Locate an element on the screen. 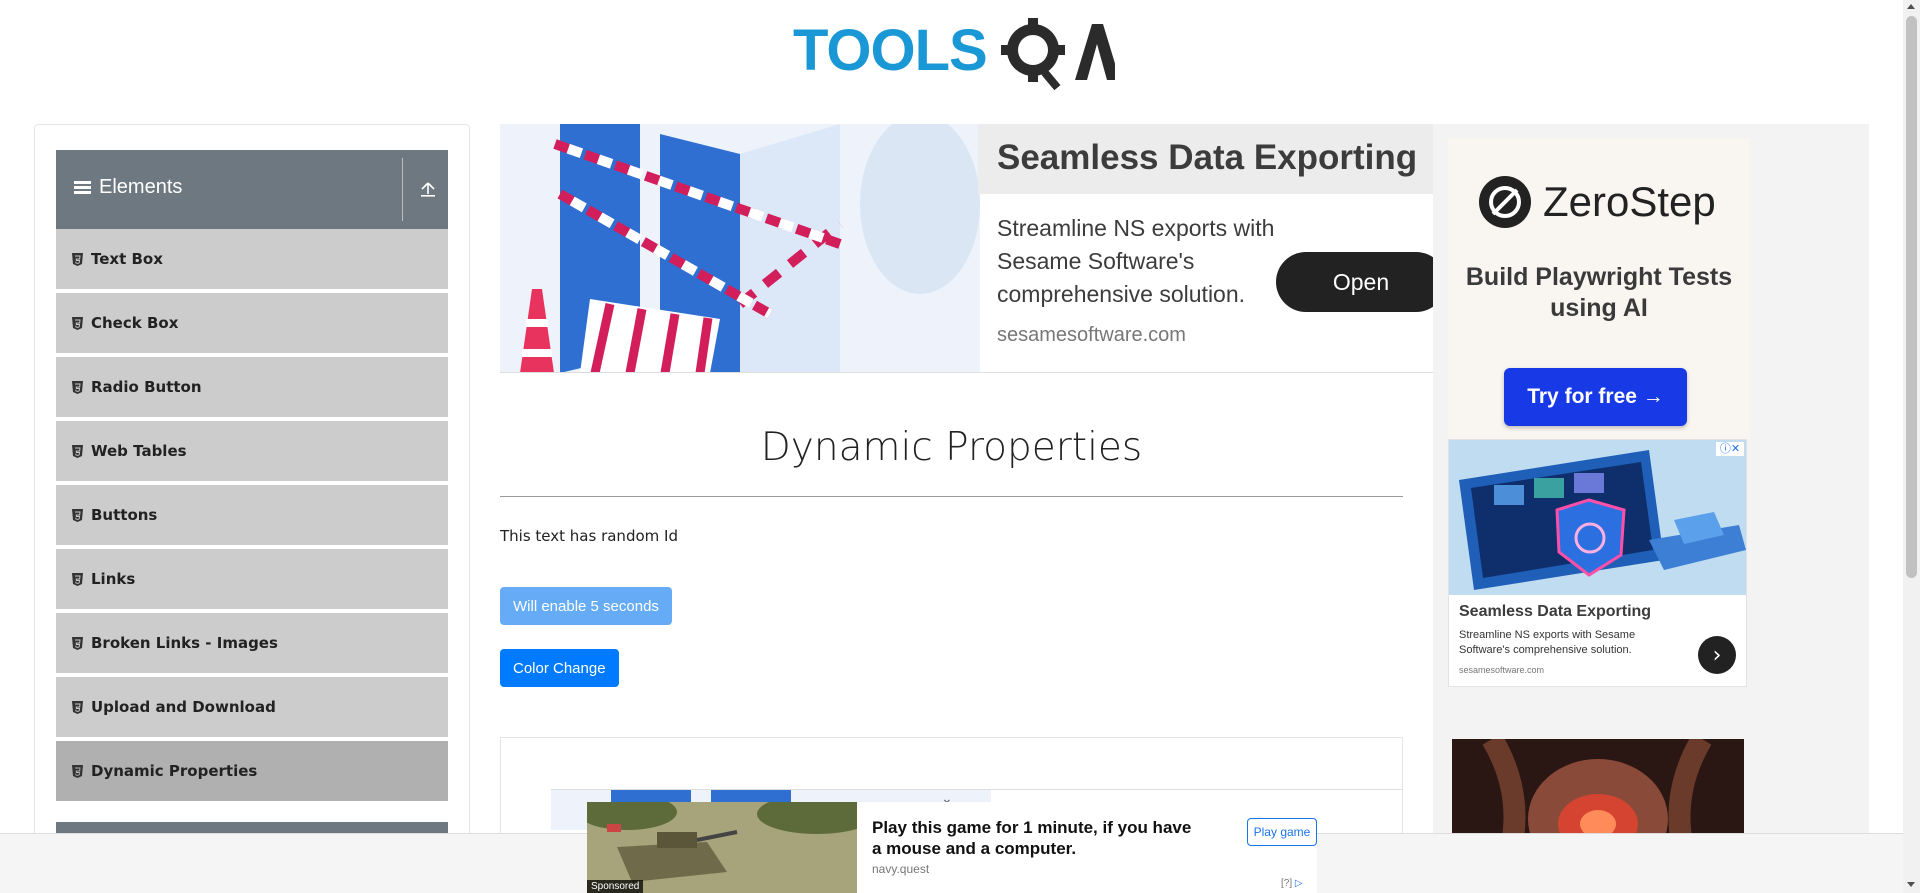  sidebar-item-broken-links: Broken Links - Images is located at coordinates (252, 644).